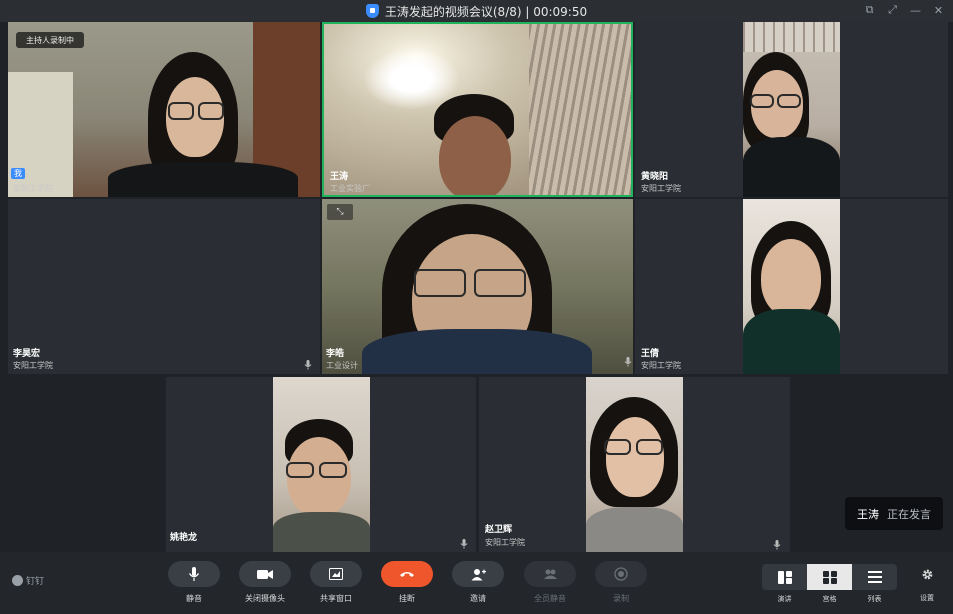  Describe the element at coordinates (621, 582) in the screenshot. I see `record-button: 录制` at that location.